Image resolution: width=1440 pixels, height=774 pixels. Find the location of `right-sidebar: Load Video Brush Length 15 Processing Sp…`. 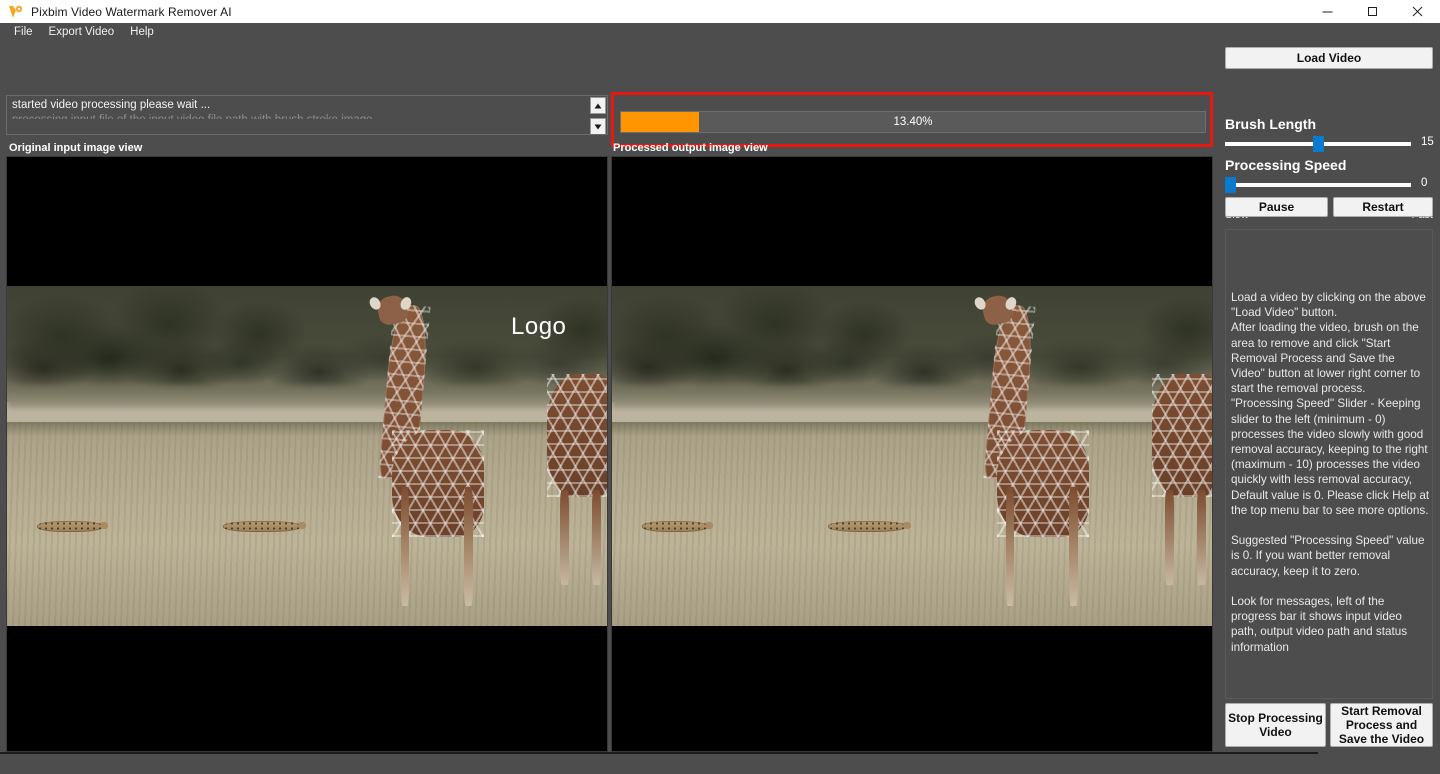

right-sidebar: Load Video Brush Length 15 Processing Sp… is located at coordinates (1329, 397).